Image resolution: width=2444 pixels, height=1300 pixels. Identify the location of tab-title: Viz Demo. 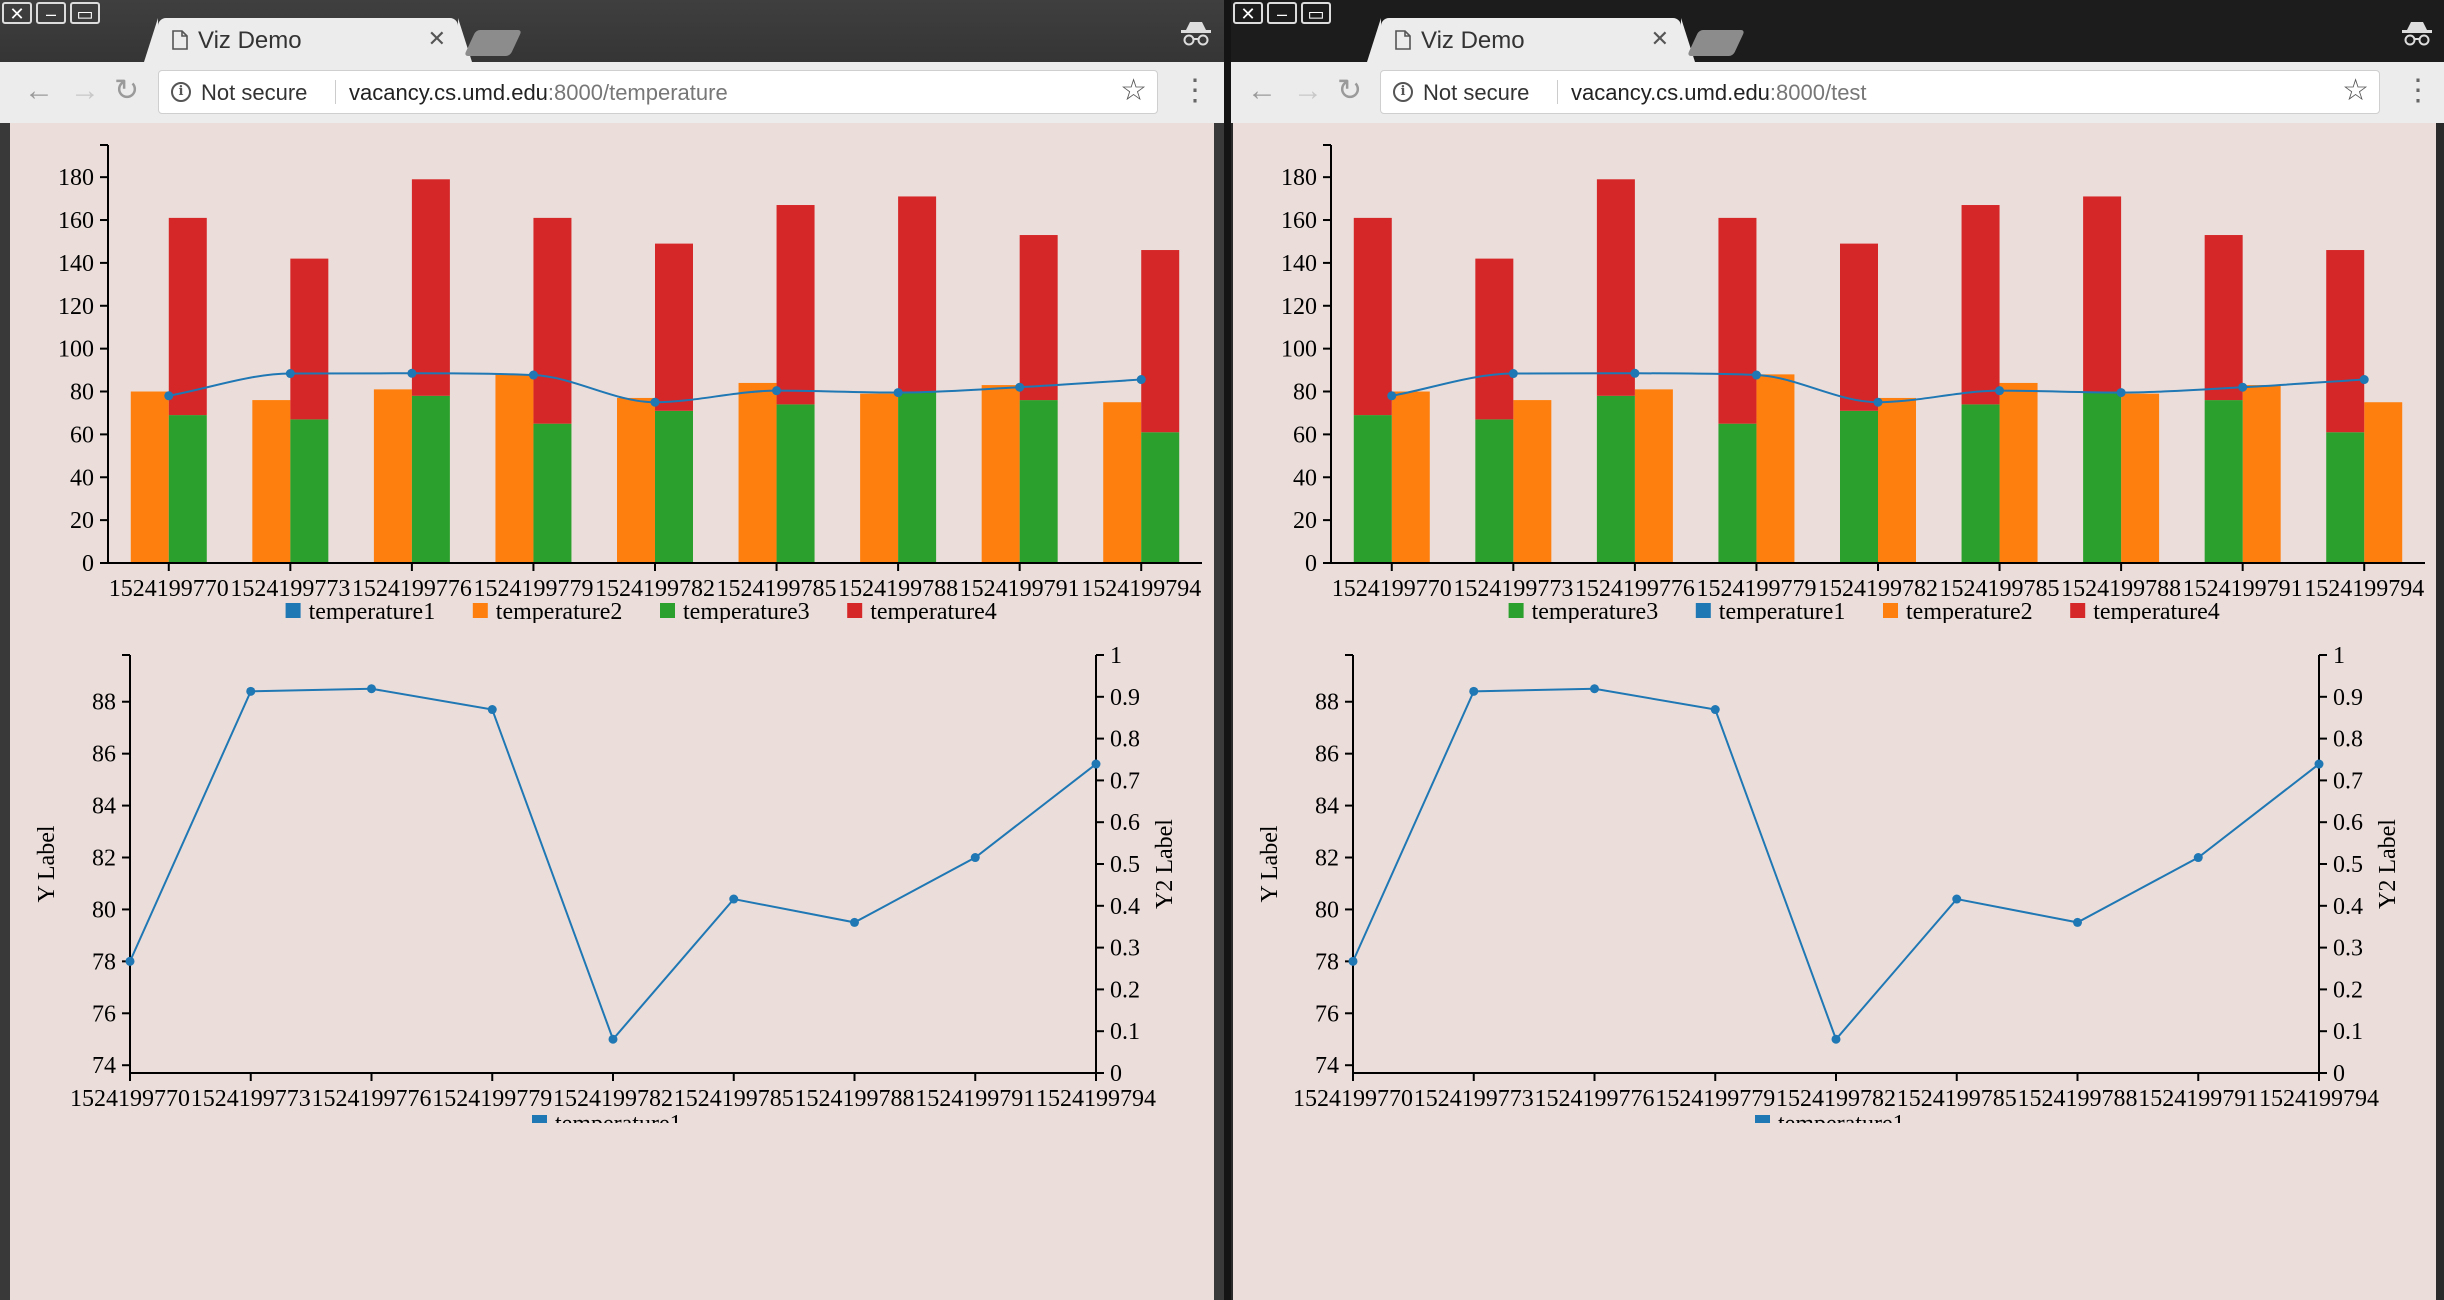
(1473, 40).